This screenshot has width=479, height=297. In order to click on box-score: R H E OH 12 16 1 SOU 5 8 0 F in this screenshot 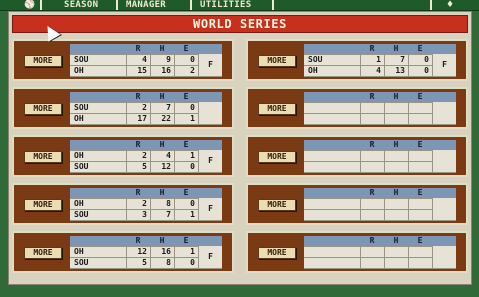, I will do `click(146, 252)`.